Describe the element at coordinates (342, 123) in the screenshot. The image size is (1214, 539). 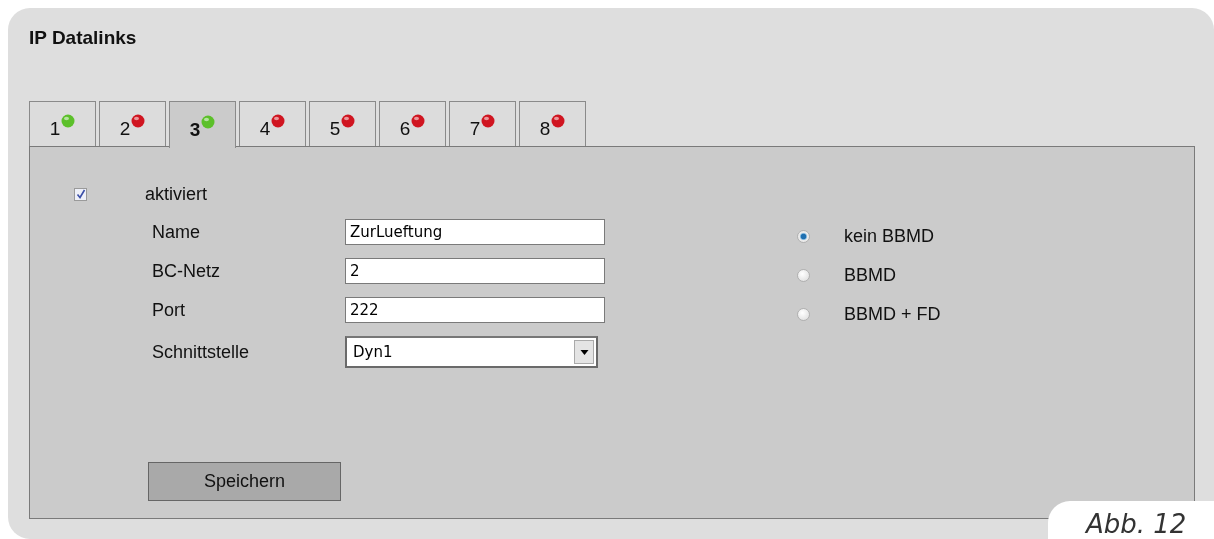
I see `tab: 5` at that location.